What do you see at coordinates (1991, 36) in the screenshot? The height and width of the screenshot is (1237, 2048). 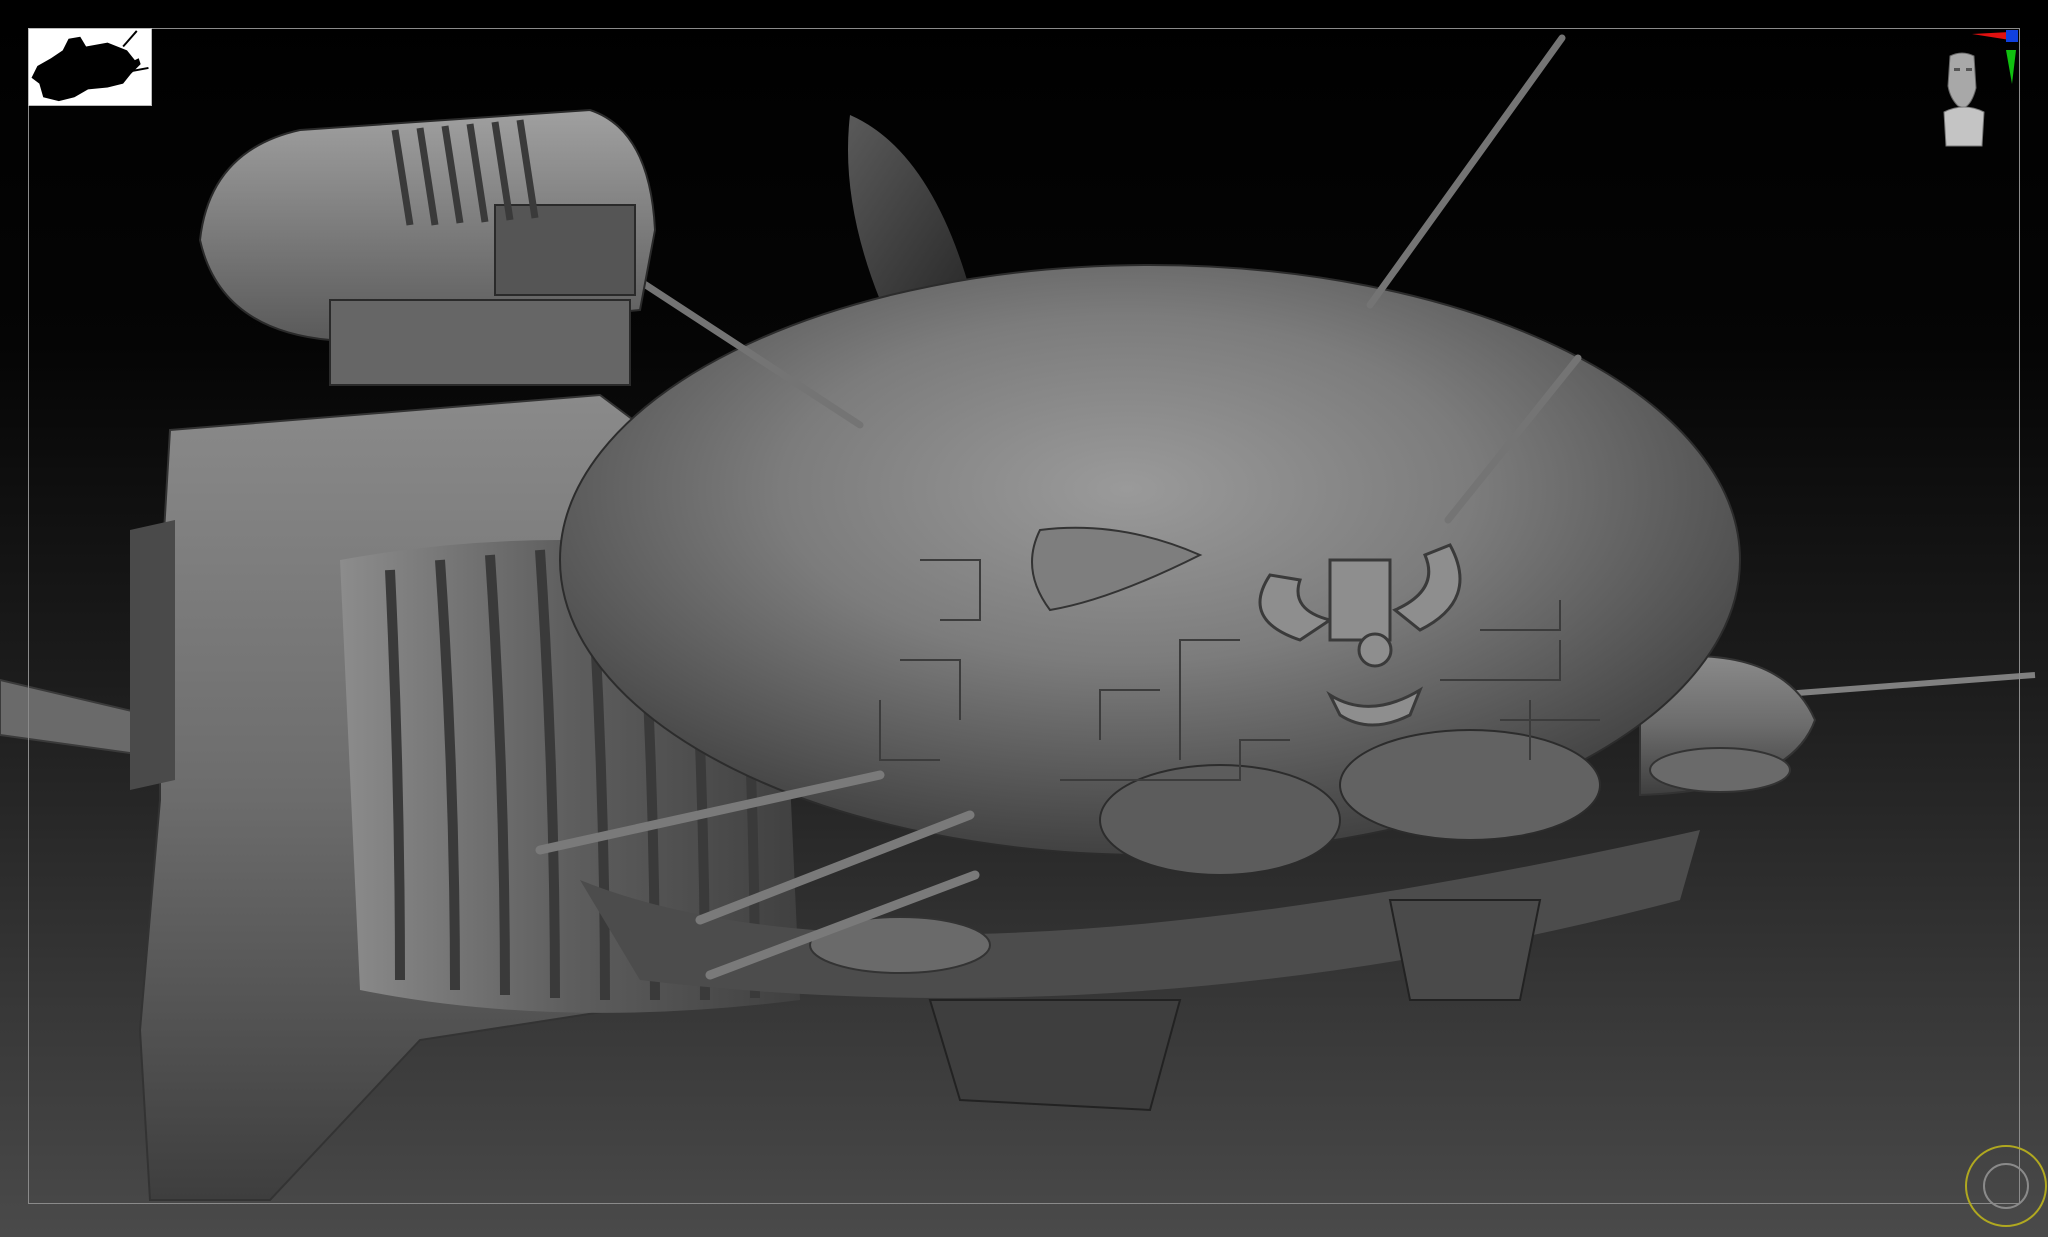 I see `axis-x-icon` at bounding box center [1991, 36].